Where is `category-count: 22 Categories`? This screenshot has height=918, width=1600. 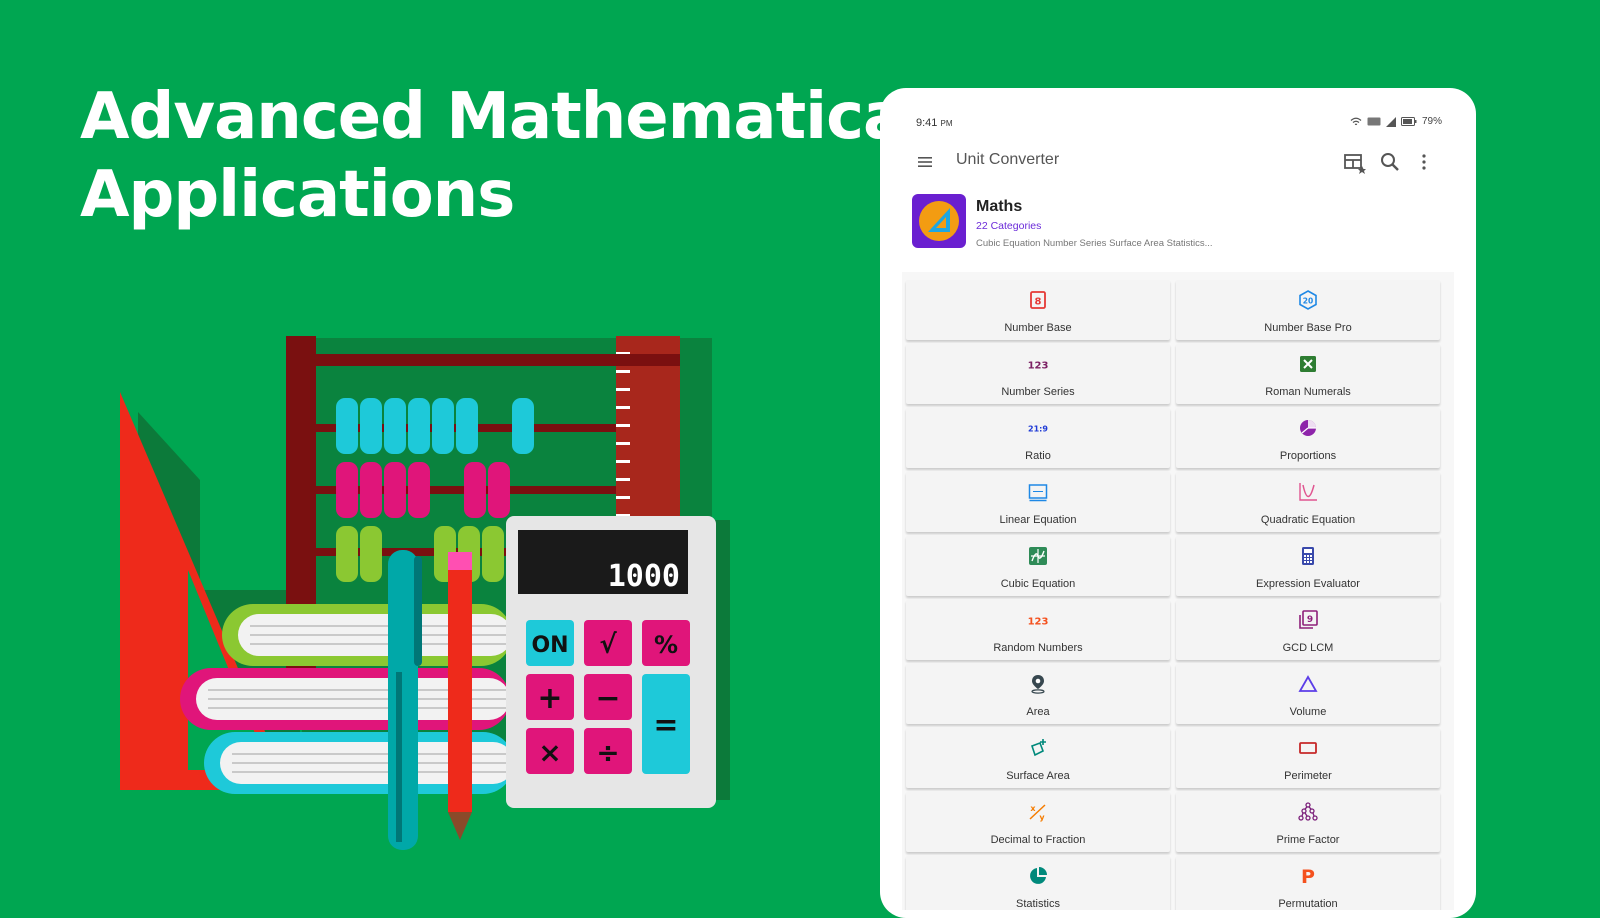 category-count: 22 Categories is located at coordinates (1008, 226).